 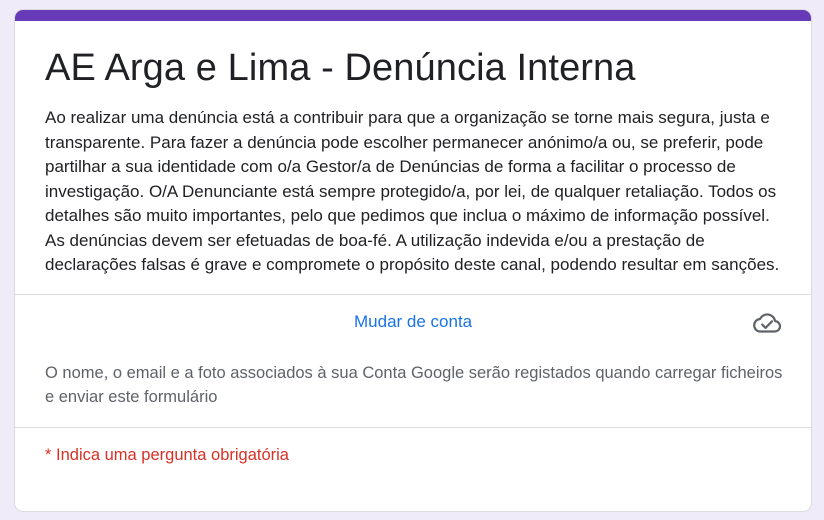 What do you see at coordinates (413, 15) in the screenshot?
I see `theme-accent-bar` at bounding box center [413, 15].